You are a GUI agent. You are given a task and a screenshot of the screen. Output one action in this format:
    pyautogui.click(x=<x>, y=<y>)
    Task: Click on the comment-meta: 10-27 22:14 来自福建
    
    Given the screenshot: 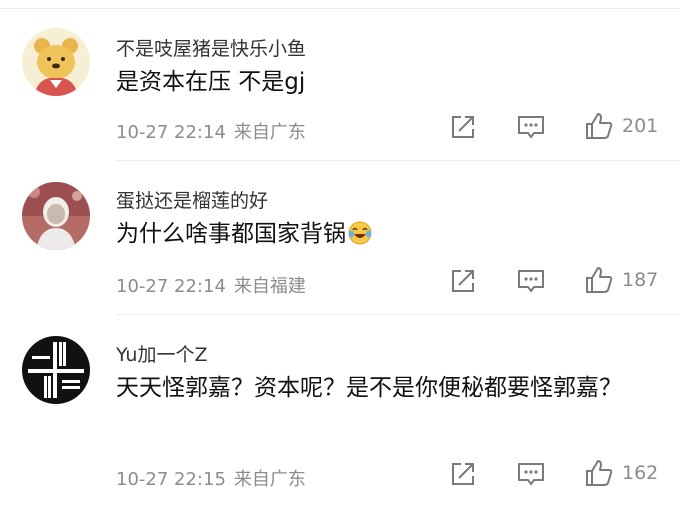 What is the action you would take?
    pyautogui.click(x=211, y=285)
    